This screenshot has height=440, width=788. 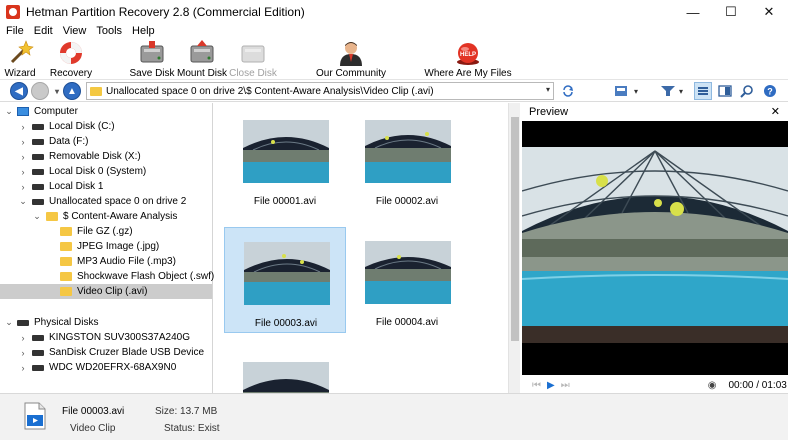 I want to click on tree-item-sandisk: › SanDisk Cruzer Blade USB Device, so click(x=106, y=352).